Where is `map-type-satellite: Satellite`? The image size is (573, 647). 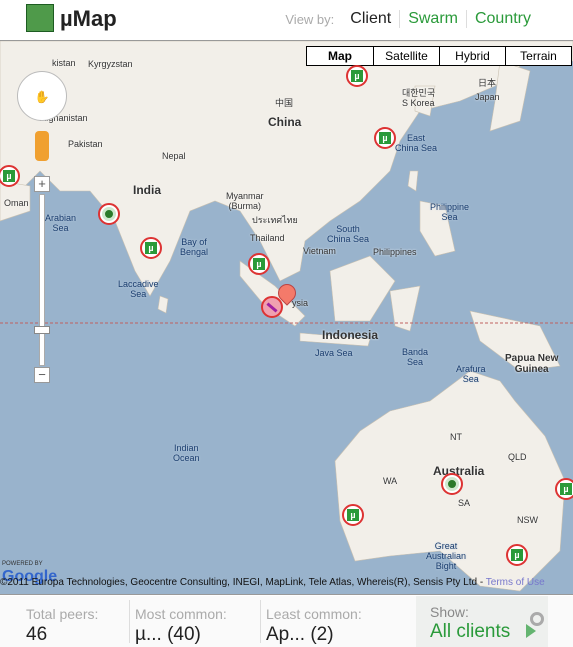 map-type-satellite: Satellite is located at coordinates (406, 56).